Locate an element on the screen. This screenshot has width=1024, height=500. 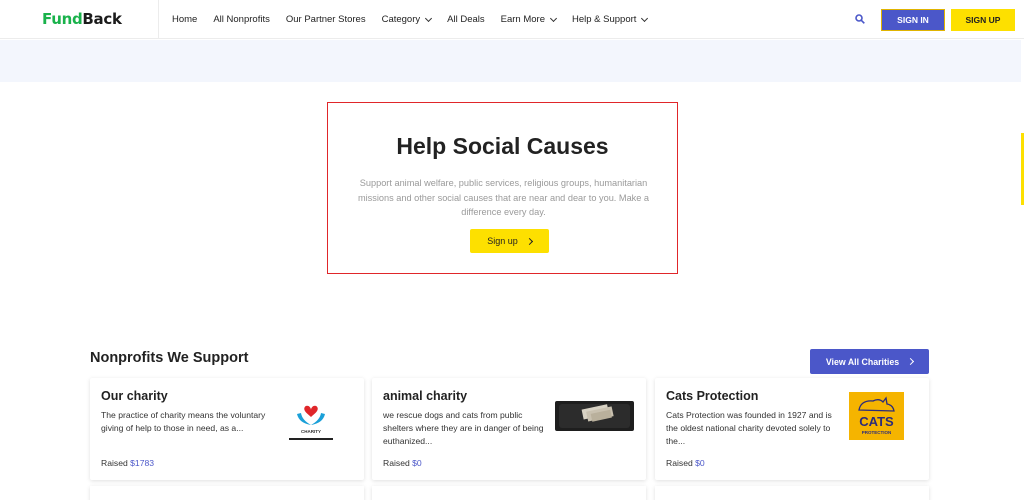
nav-label: Our Partner Stores is located at coordinates (325, 19).